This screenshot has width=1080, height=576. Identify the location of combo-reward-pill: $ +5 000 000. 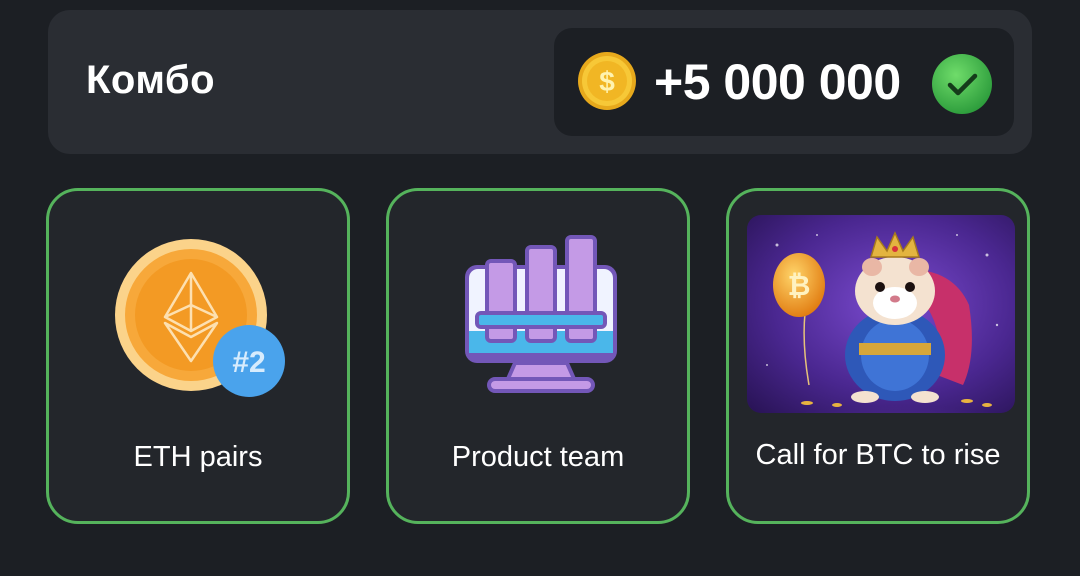
(784, 82).